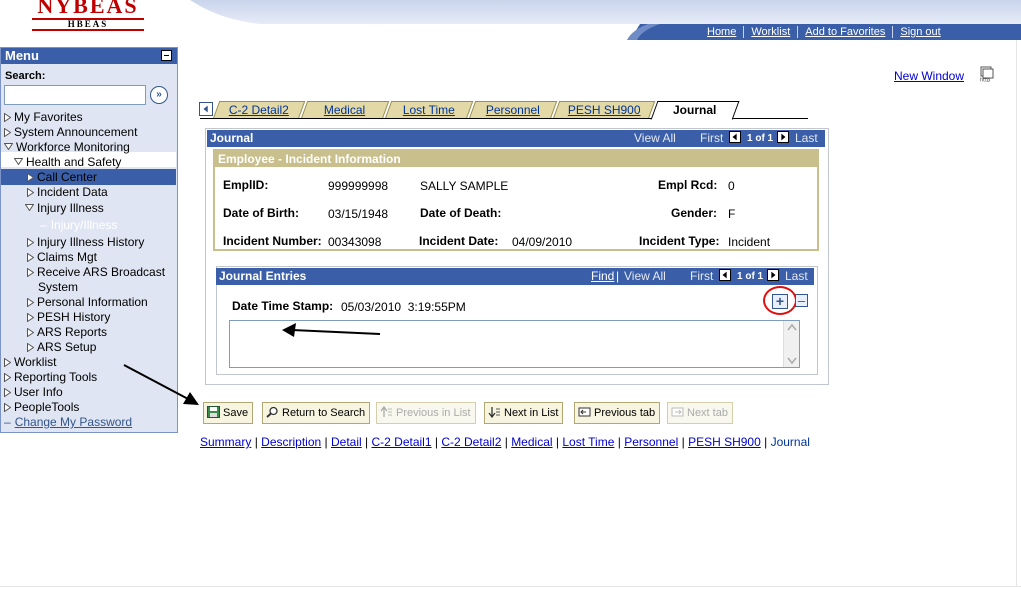  What do you see at coordinates (695, 110) in the screenshot?
I see `tab-journal: Journal` at bounding box center [695, 110].